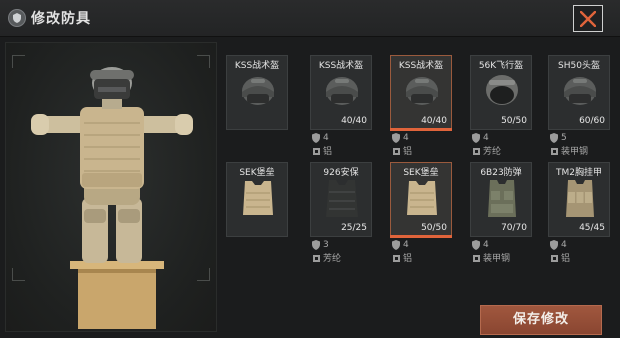  Describe the element at coordinates (514, 228) in the screenshot. I see `item-durability: 70/70` at that location.